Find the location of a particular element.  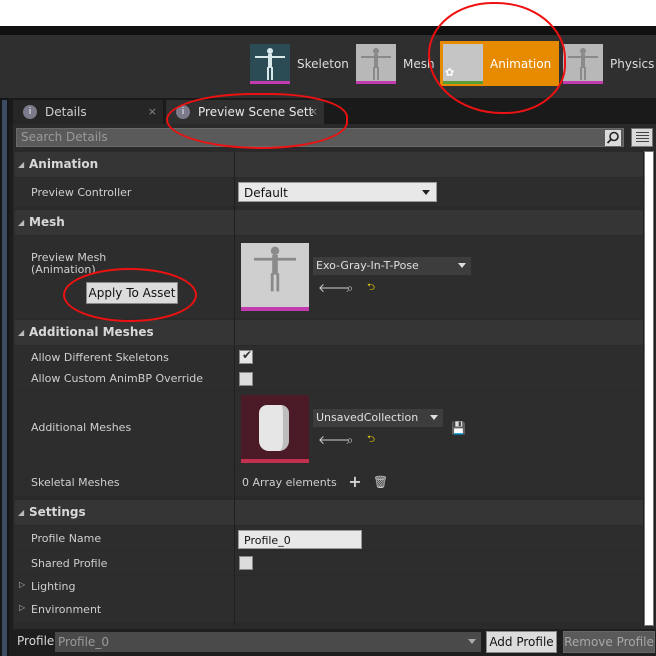

preview-controller-dropdown: Default is located at coordinates (337, 192).